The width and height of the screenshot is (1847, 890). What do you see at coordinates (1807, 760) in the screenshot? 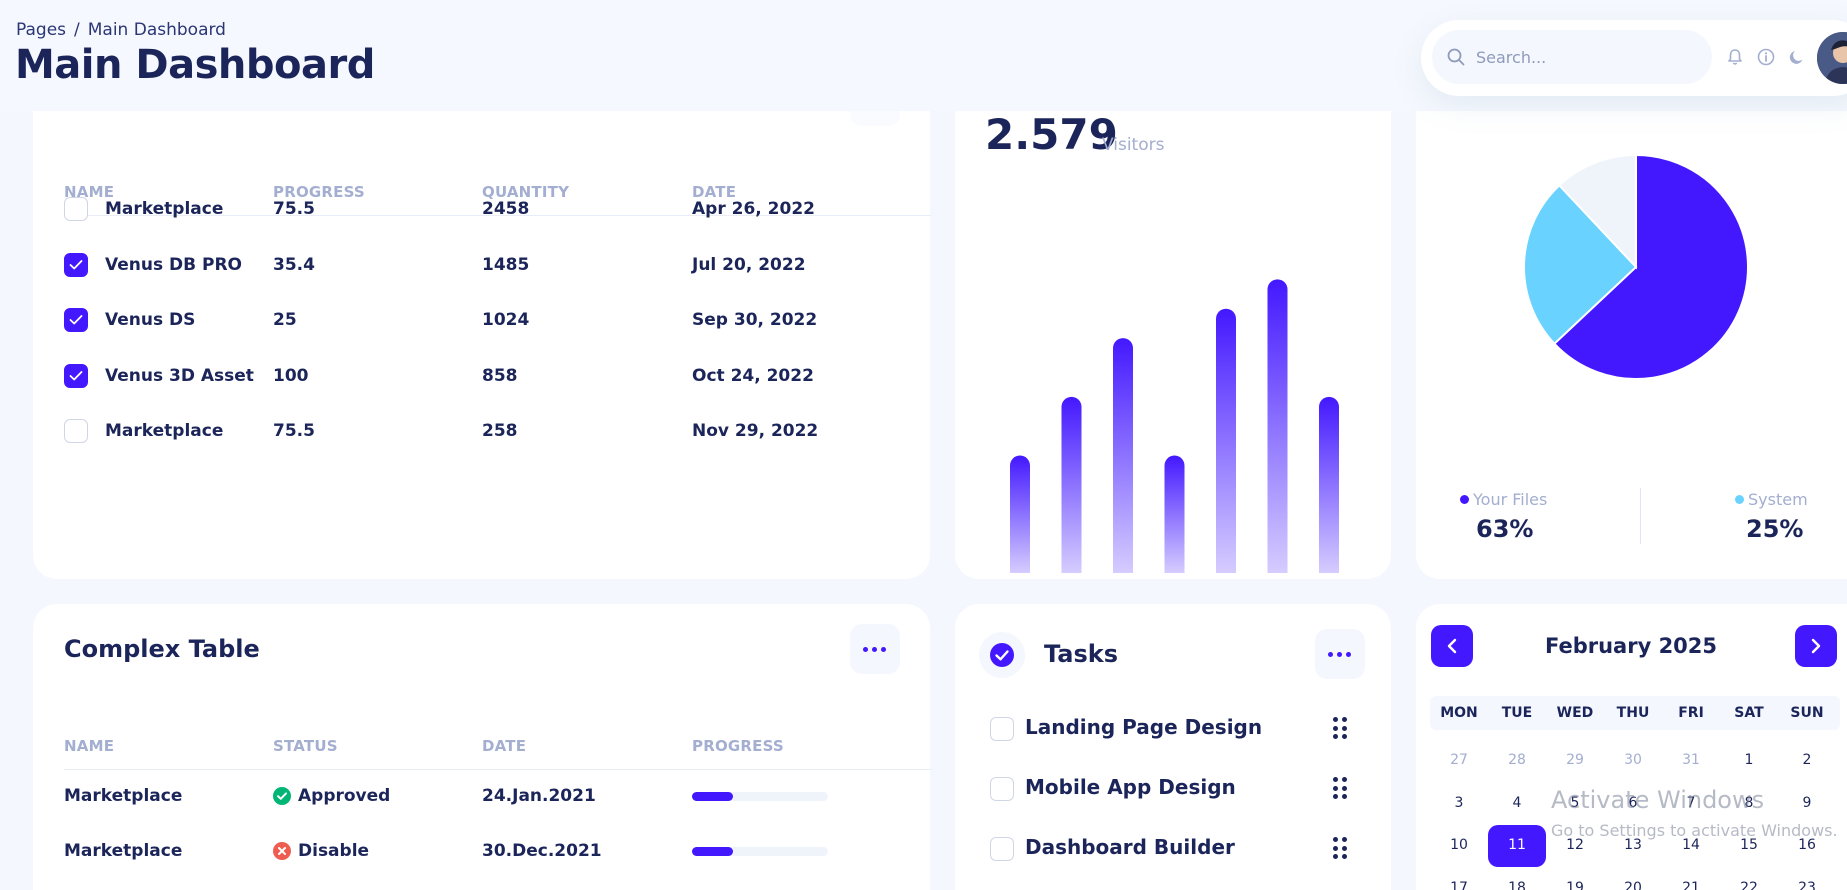
I see `calendar-day: 2` at bounding box center [1807, 760].